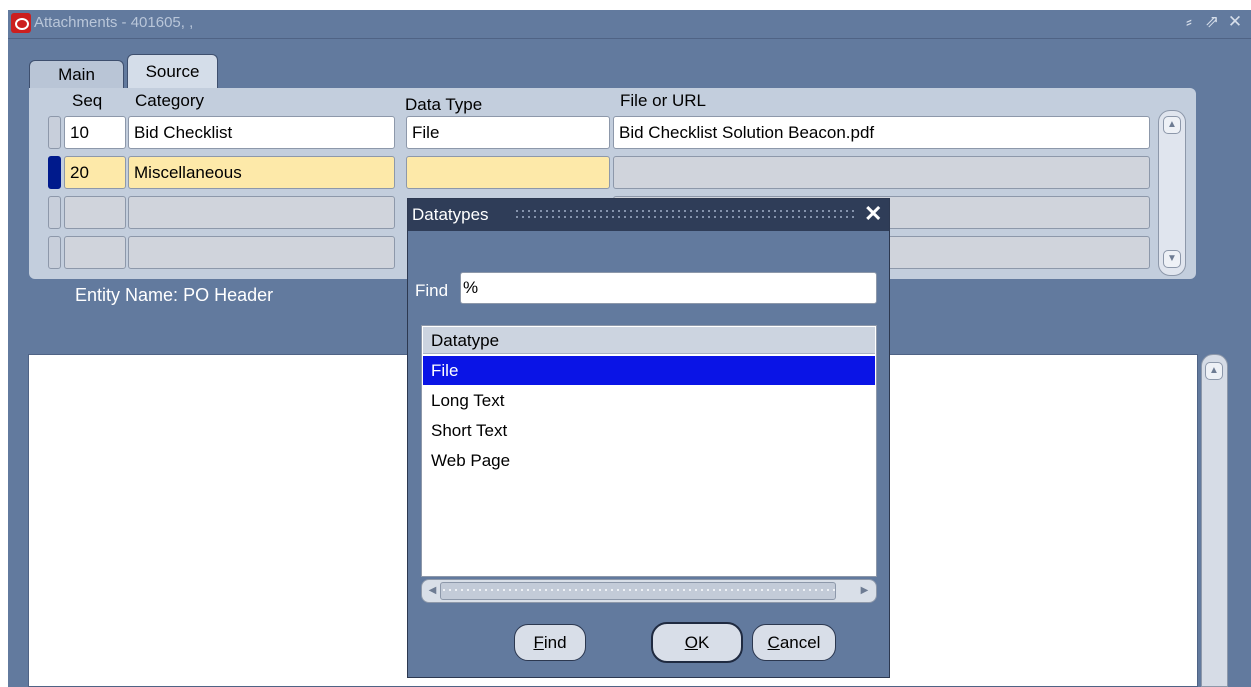 This screenshot has width=1251, height=687. I want to click on list-item: Long Text, so click(649, 400).